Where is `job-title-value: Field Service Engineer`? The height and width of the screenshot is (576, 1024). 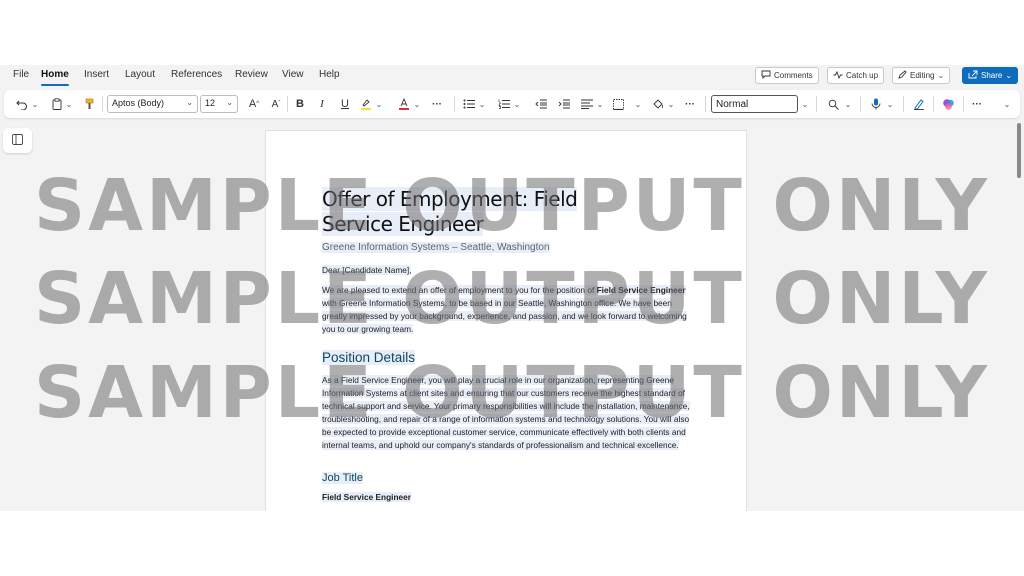
job-title-value: Field Service Engineer is located at coordinates (508, 497).